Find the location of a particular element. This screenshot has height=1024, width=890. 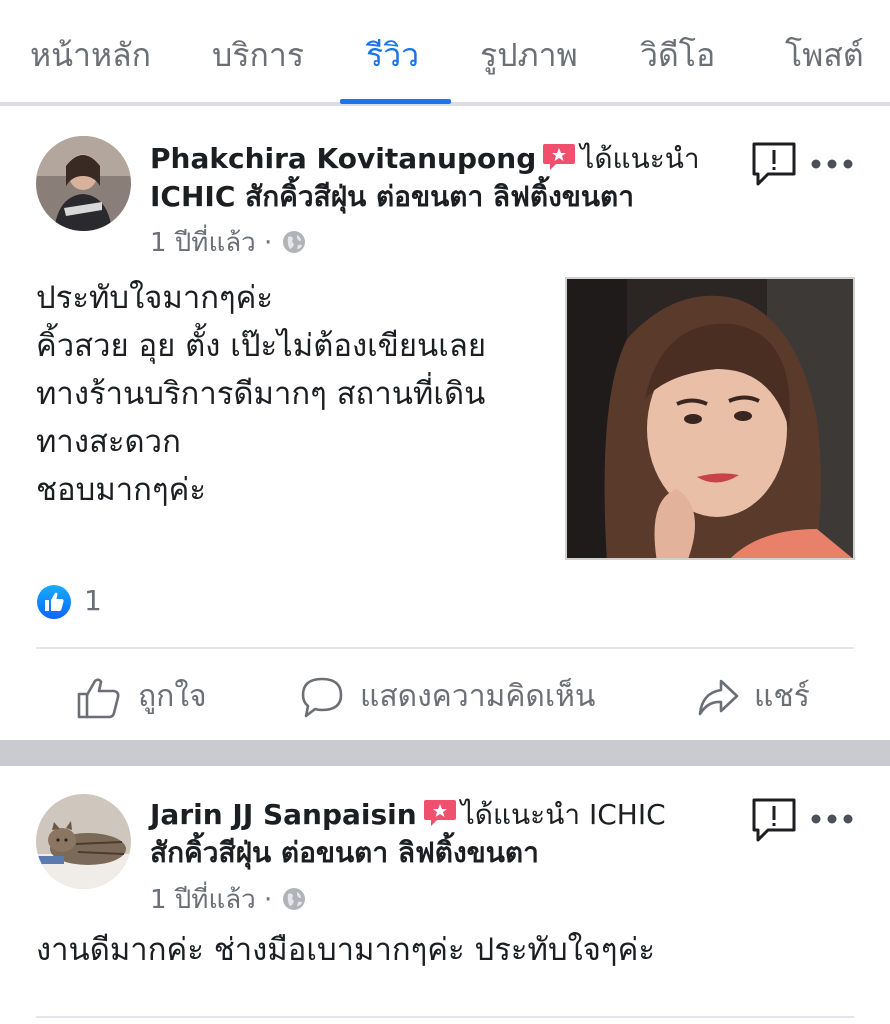

active-tab-indicator is located at coordinates (395, 101).